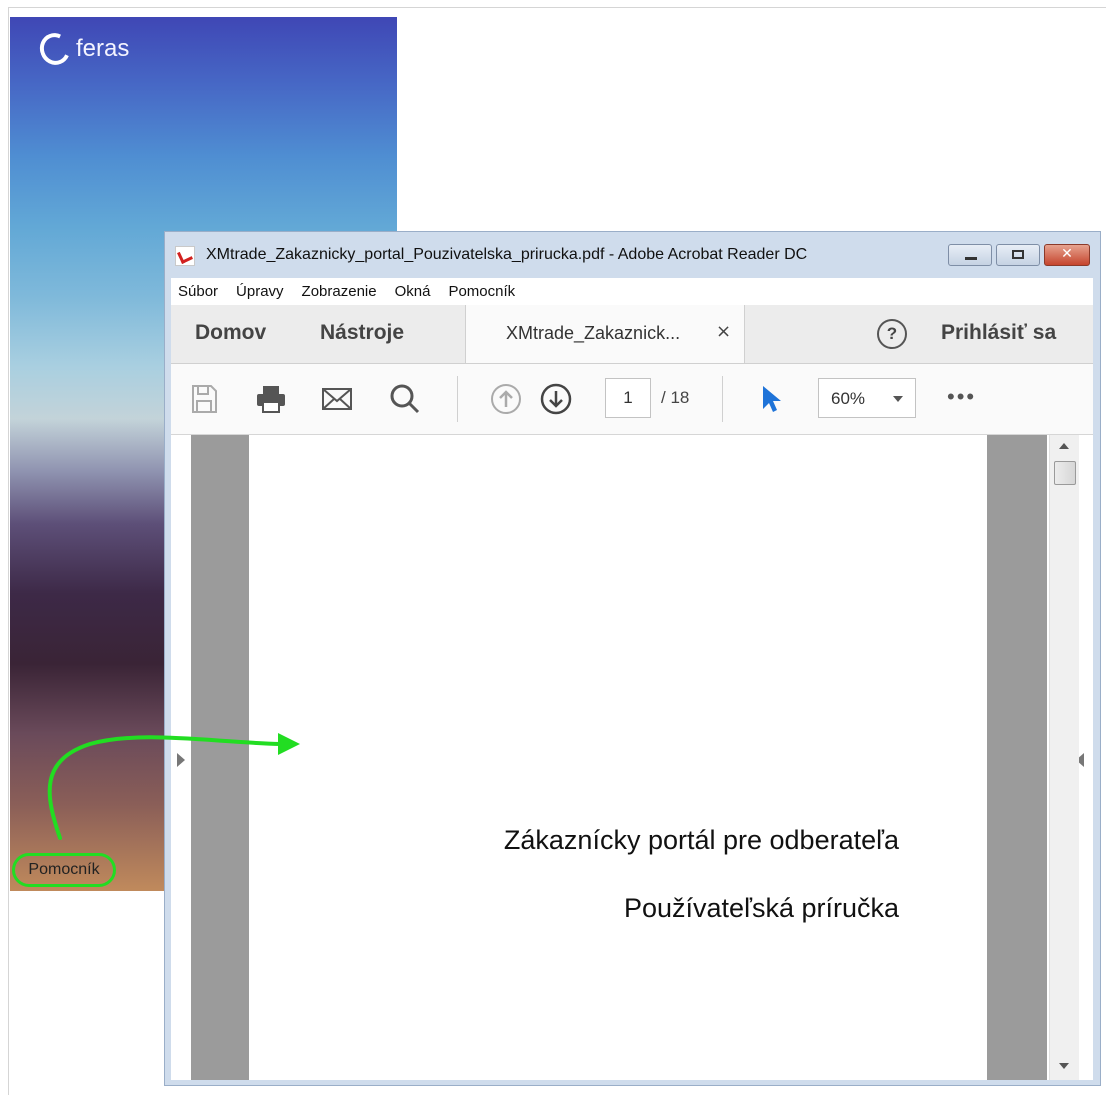  What do you see at coordinates (675, 397) in the screenshot?
I see `page-count: / 18` at bounding box center [675, 397].